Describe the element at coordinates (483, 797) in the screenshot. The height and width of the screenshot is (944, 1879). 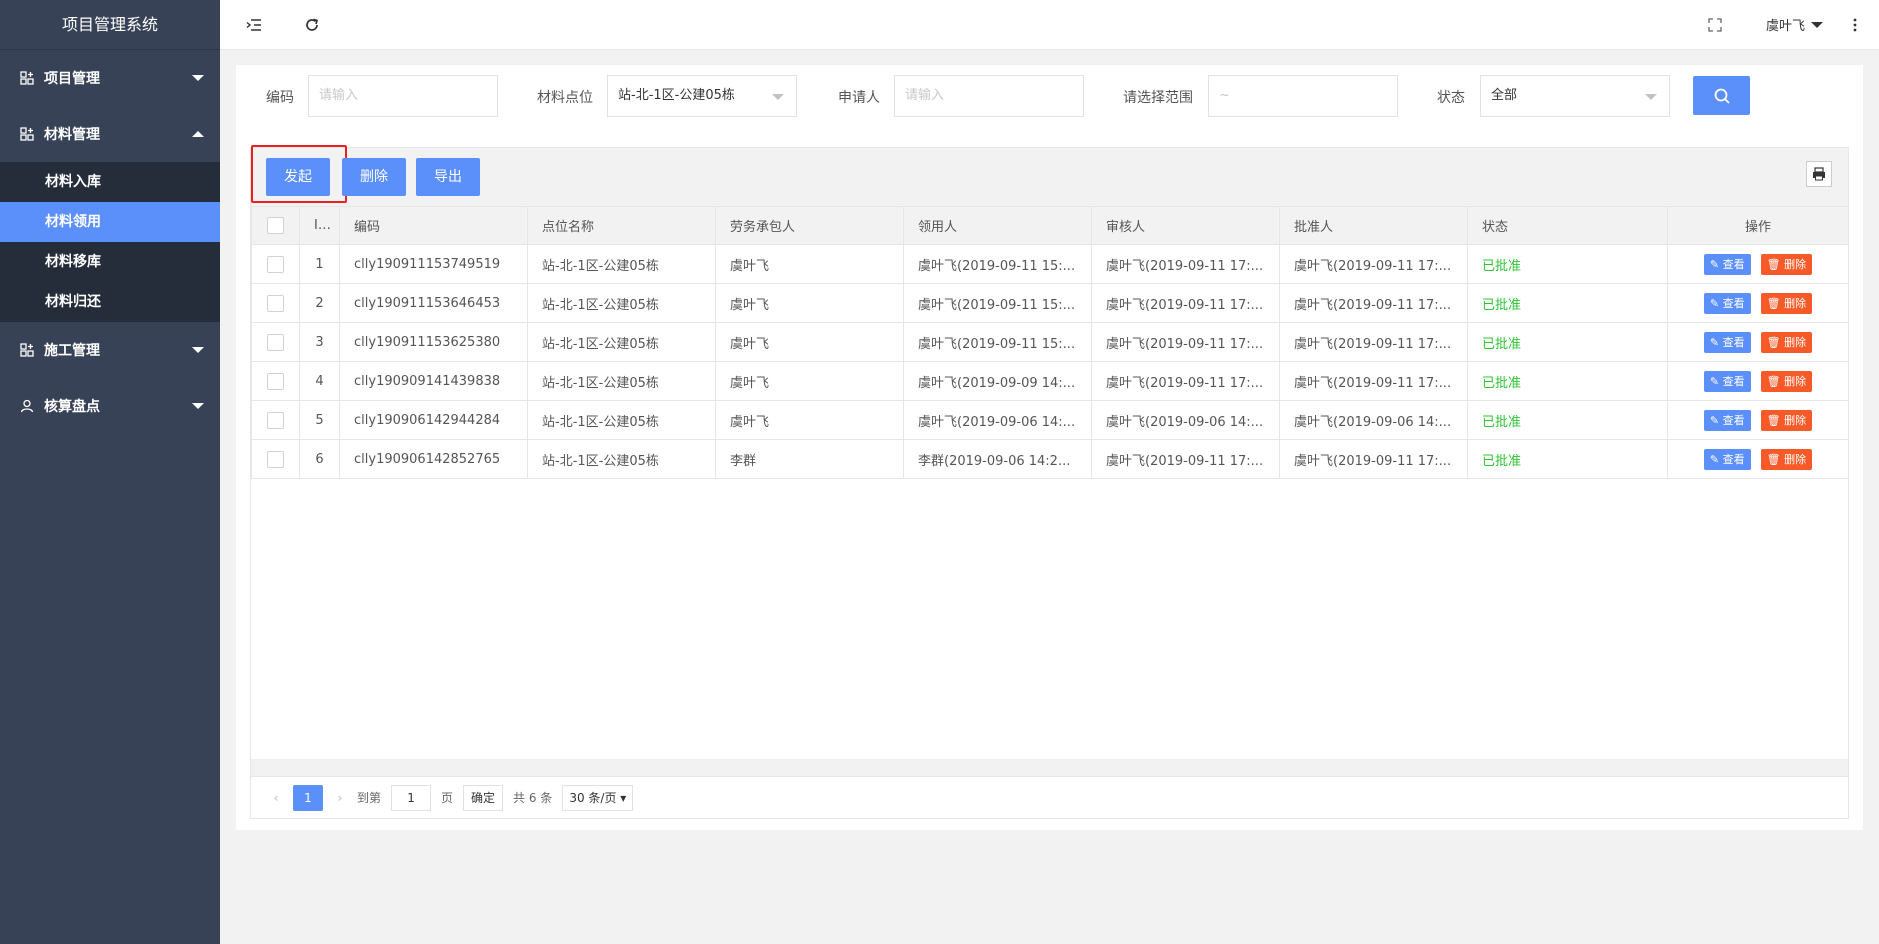
I see `goto-confirm-button: 确定` at that location.